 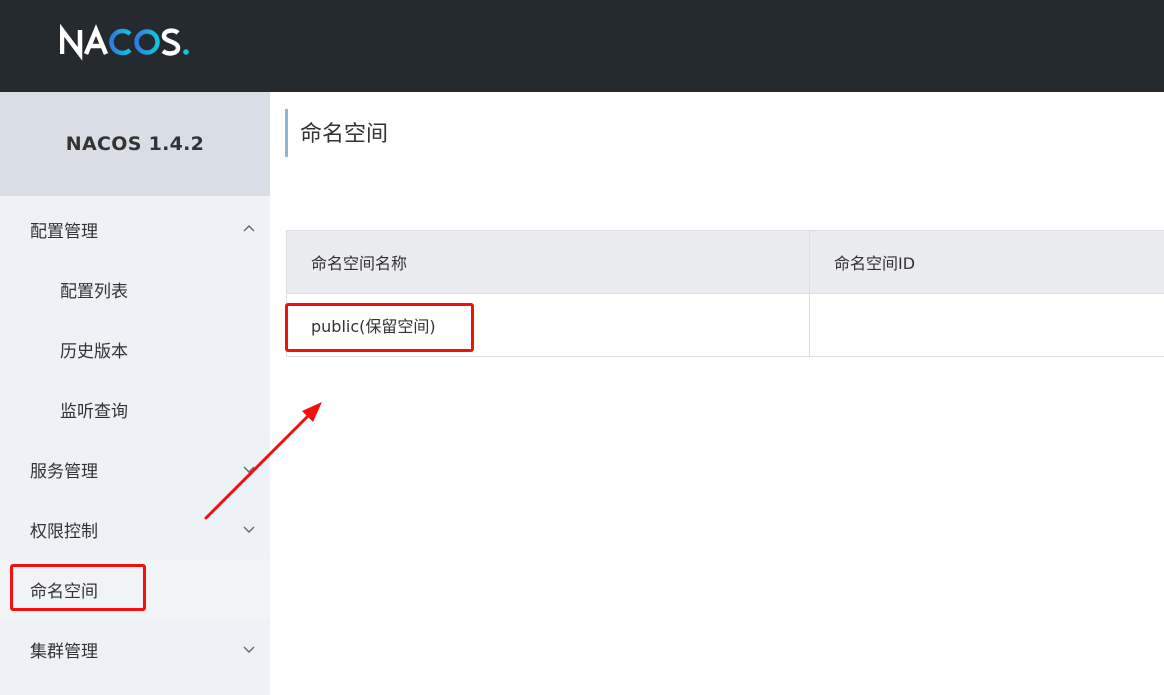 What do you see at coordinates (94, 291) in the screenshot?
I see `sidebar-item-label: 配置列表` at bounding box center [94, 291].